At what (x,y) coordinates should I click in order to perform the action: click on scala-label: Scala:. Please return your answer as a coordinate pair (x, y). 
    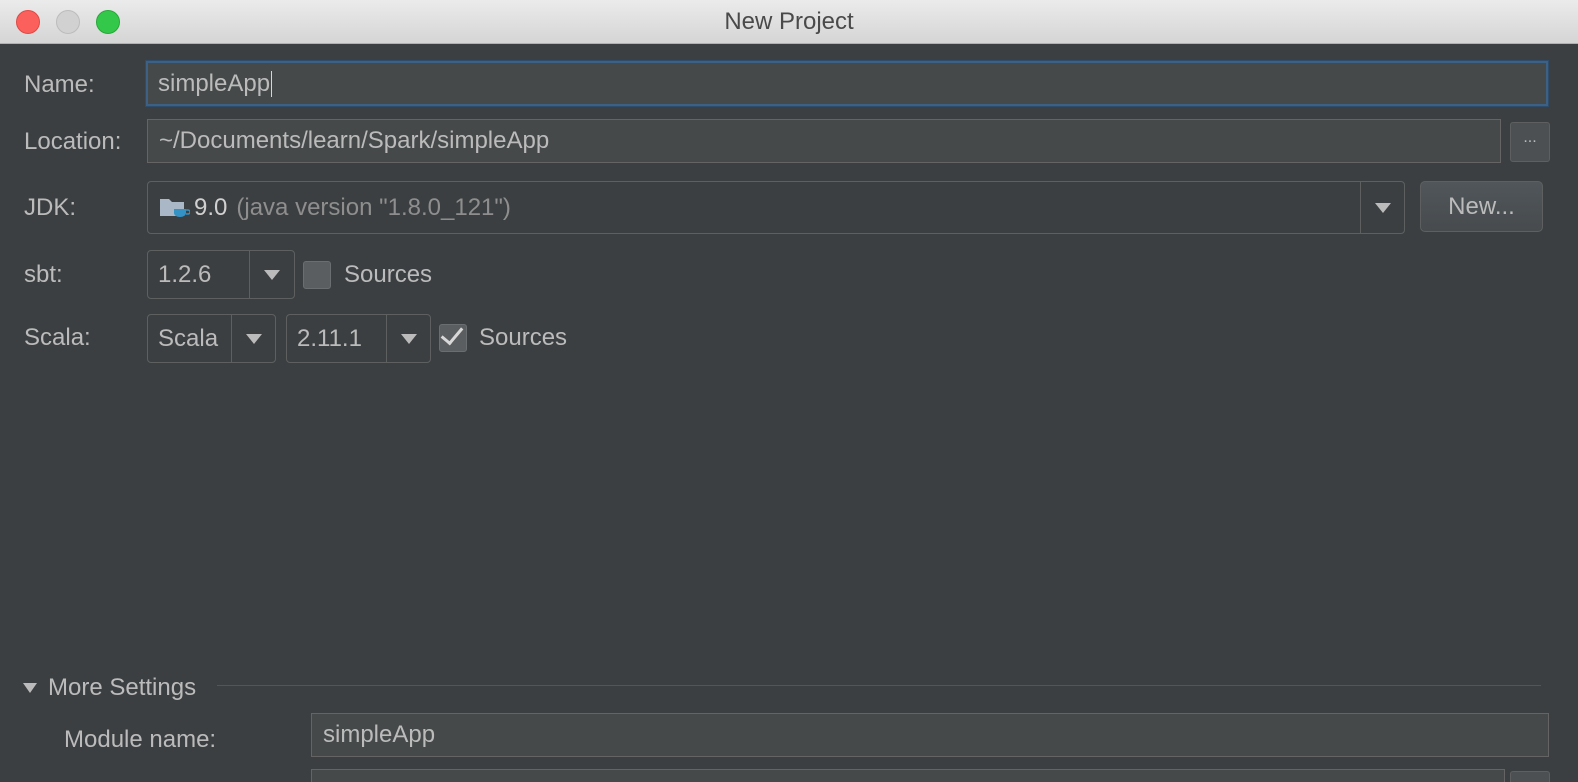
    Looking at the image, I should click on (57, 337).